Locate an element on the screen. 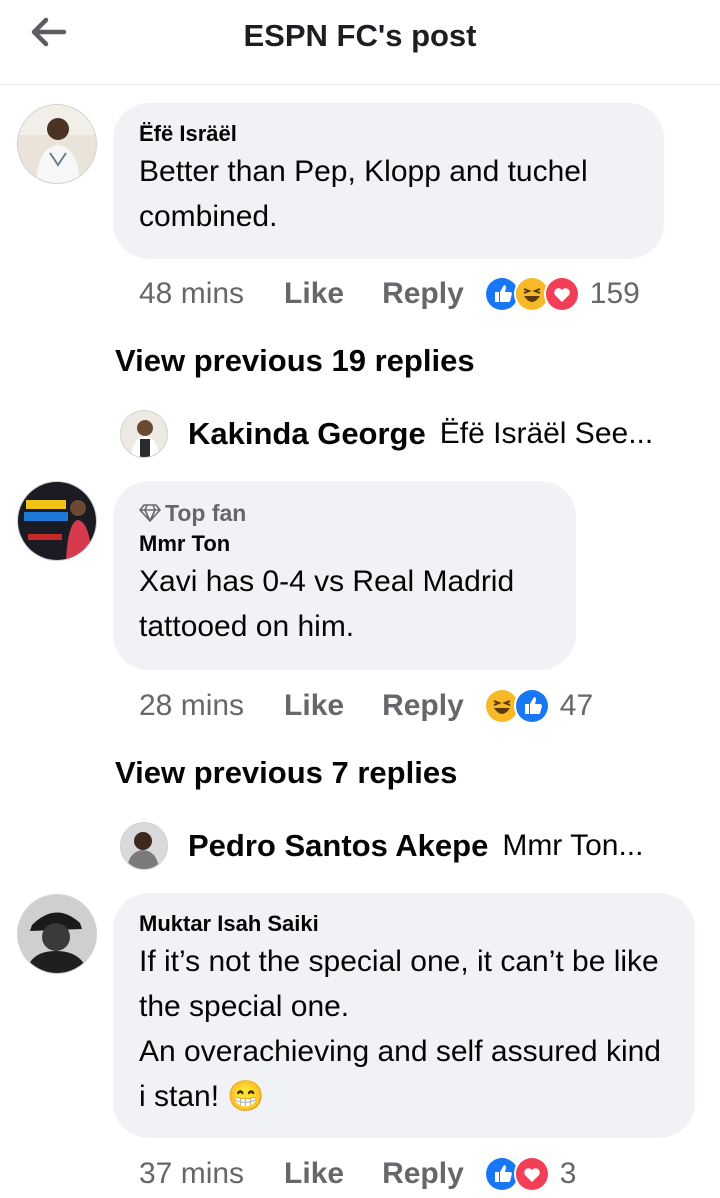 Image resolution: width=720 pixels, height=1198 pixels. top-bar: ESPN FC's post is located at coordinates (360, 42).